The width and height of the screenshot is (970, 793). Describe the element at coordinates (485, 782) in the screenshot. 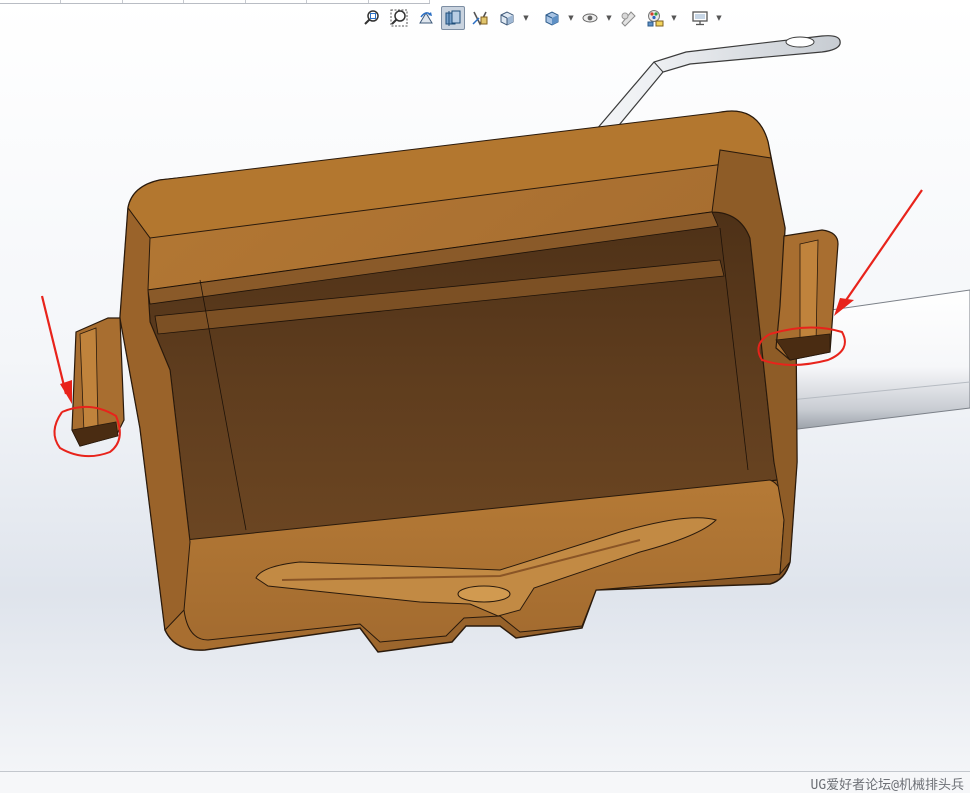

I see `status-bar: UG爱好者论坛@机械排头兵` at that location.